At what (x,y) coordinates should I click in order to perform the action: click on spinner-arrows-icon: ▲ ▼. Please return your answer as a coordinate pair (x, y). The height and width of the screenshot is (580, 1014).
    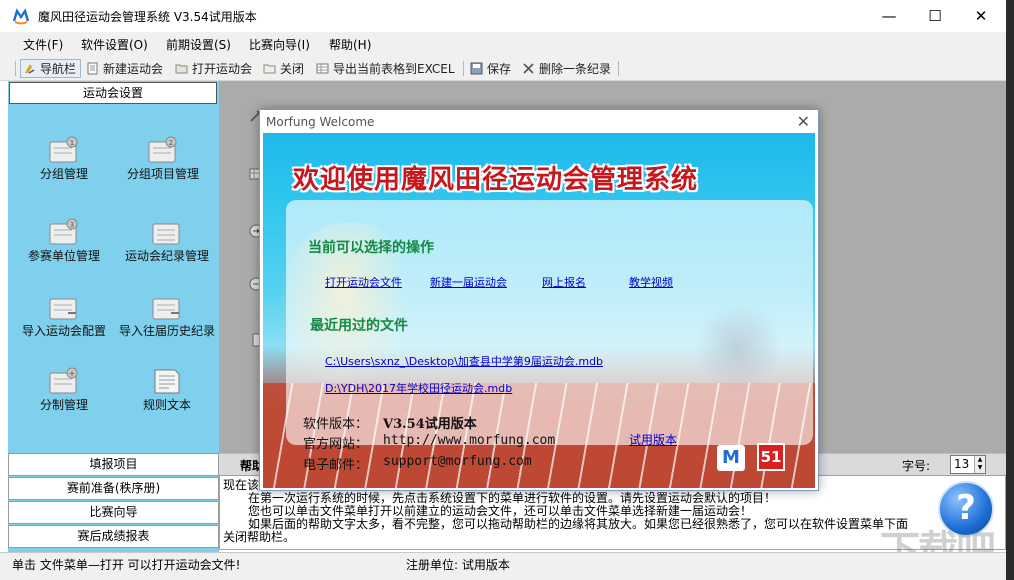
    Looking at the image, I should click on (979, 464).